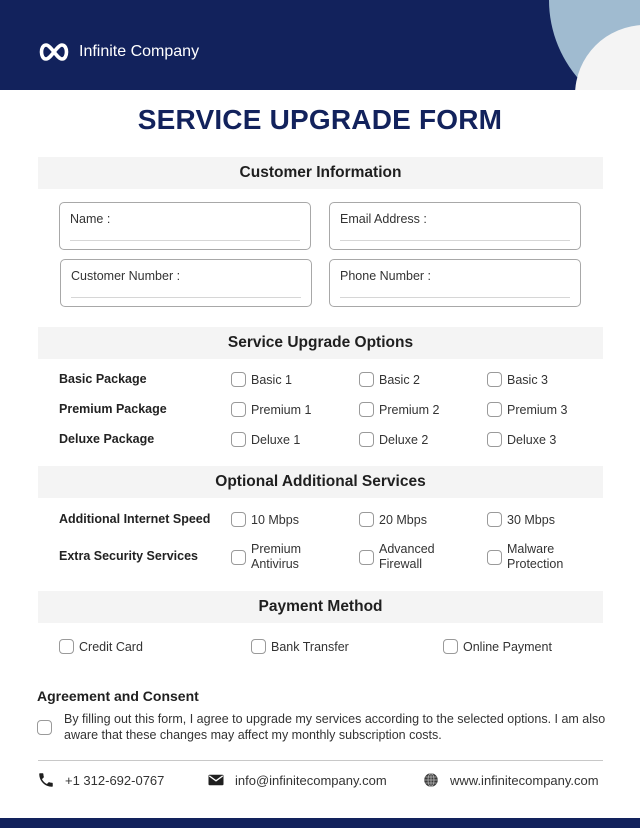 The height and width of the screenshot is (828, 640). I want to click on name-input-line, so click(185, 240).